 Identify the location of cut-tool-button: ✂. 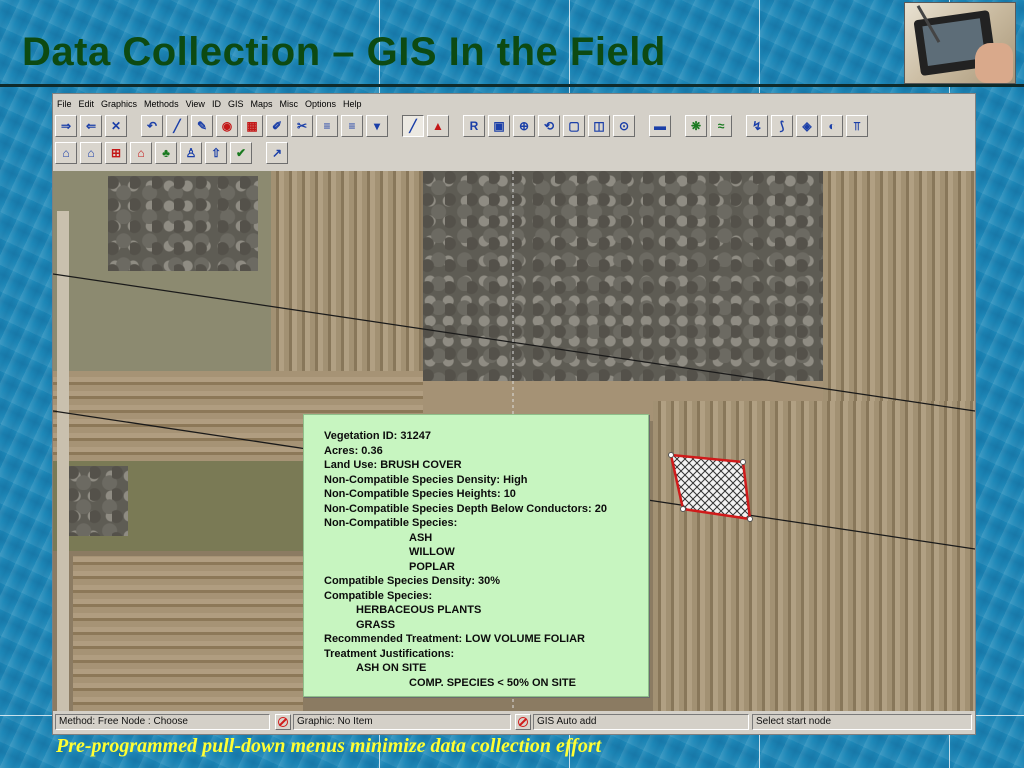
(302, 126).